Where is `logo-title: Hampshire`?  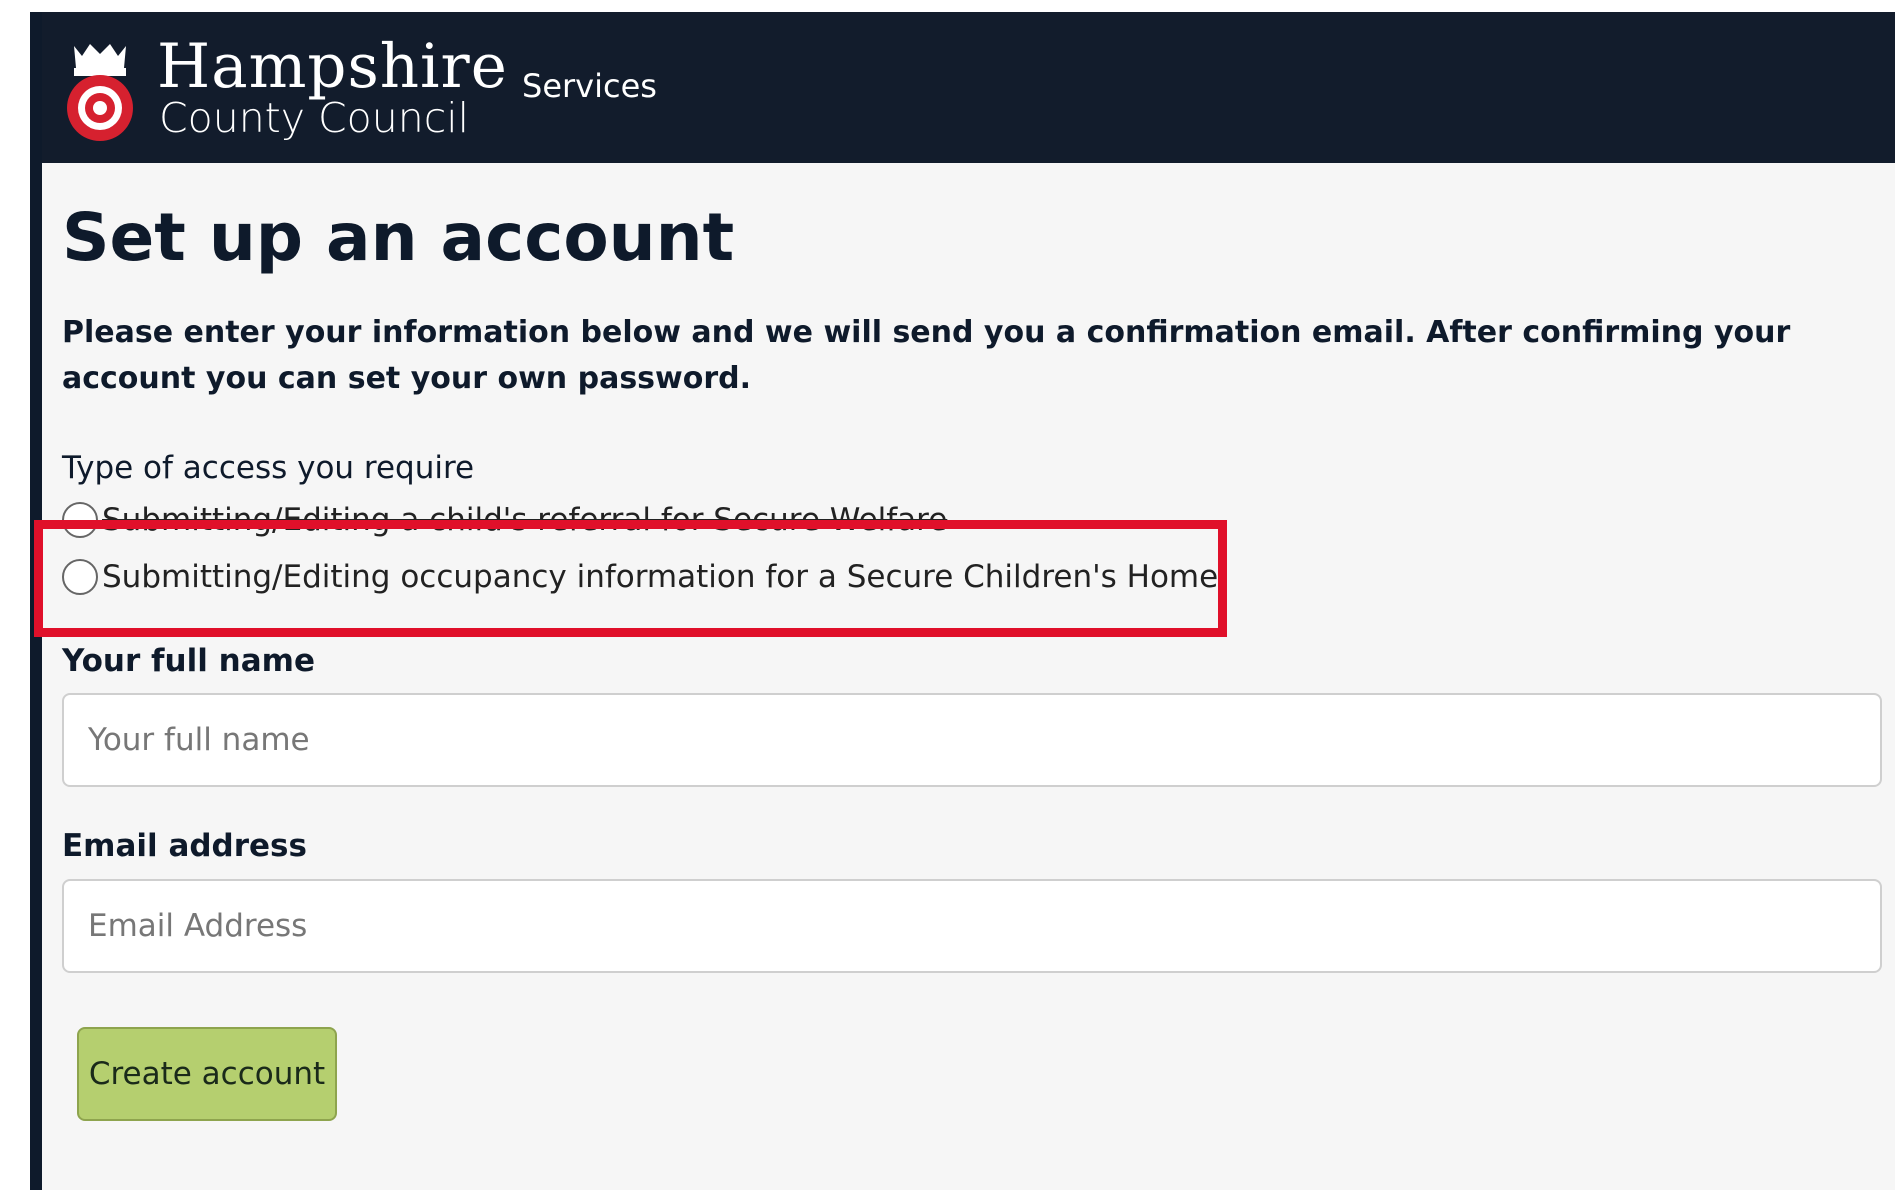
logo-title: Hampshire is located at coordinates (332, 66).